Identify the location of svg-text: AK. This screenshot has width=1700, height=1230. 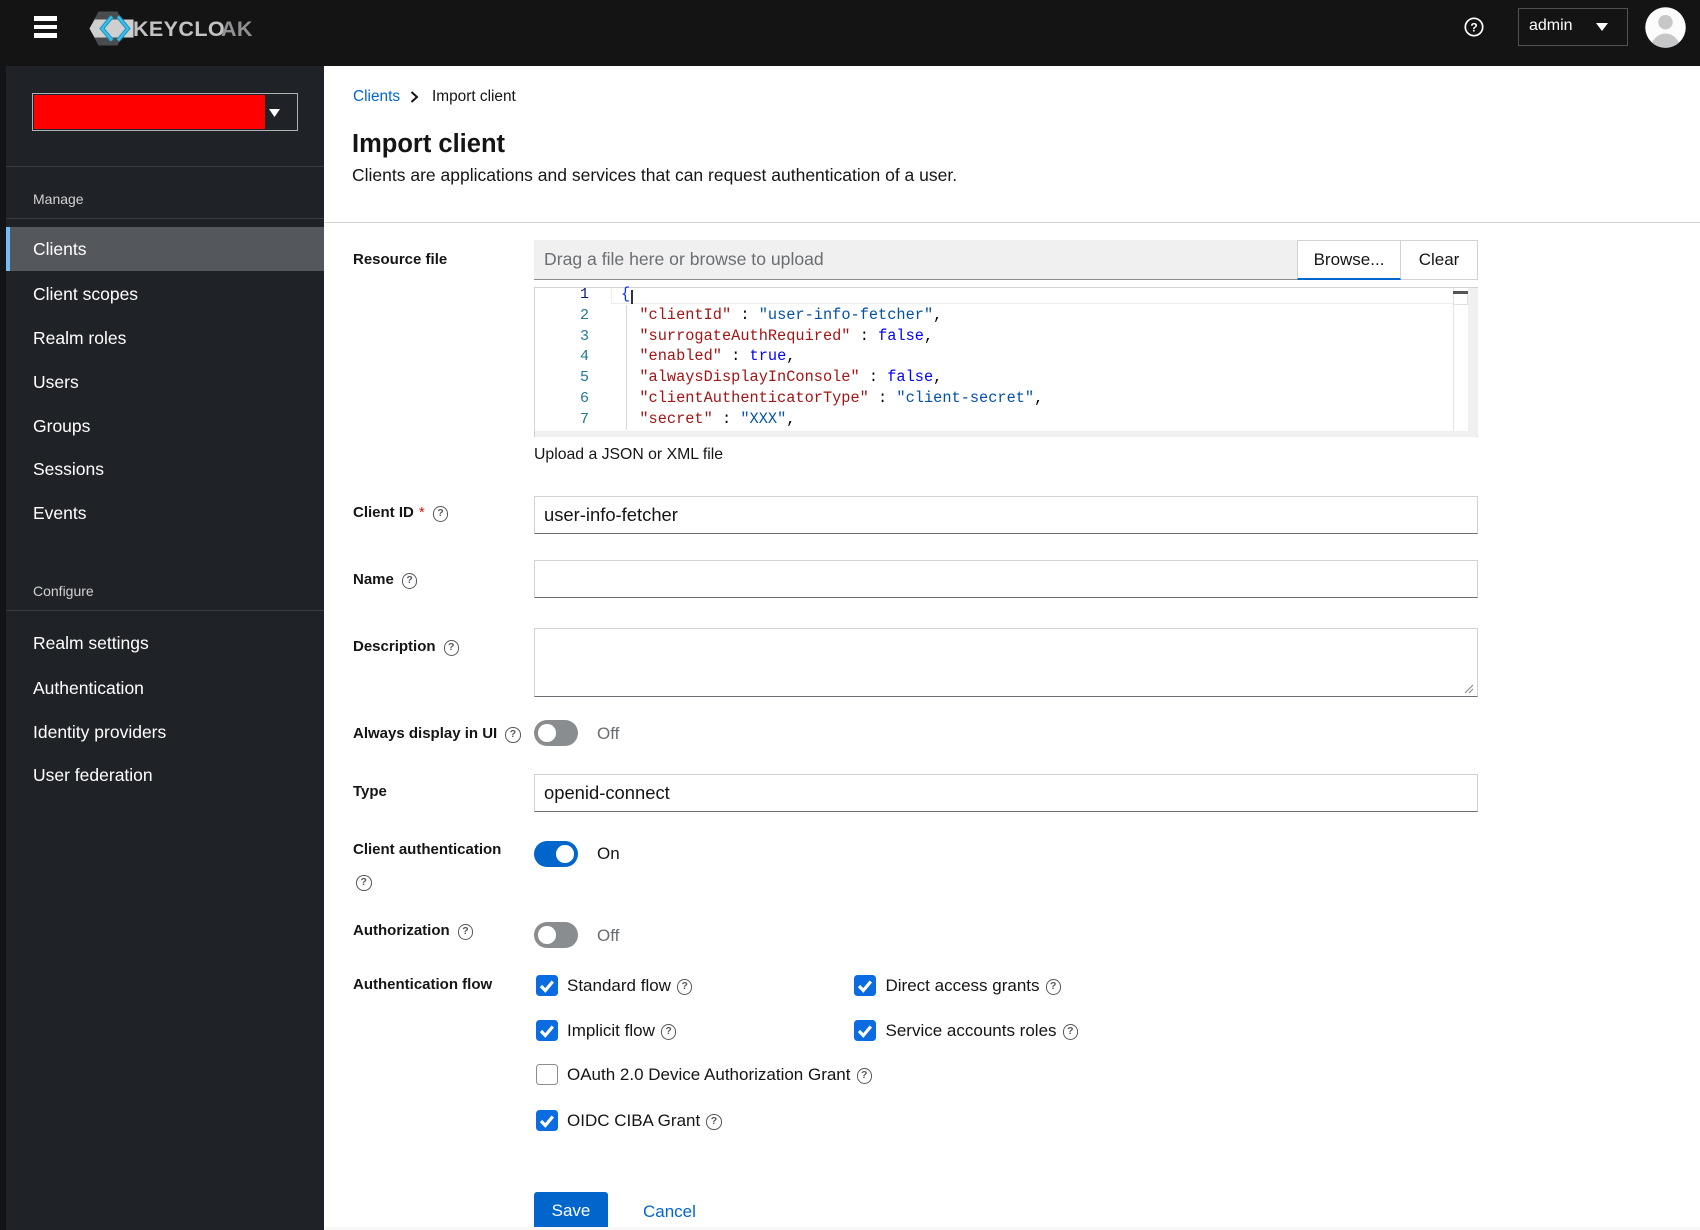
(237, 29).